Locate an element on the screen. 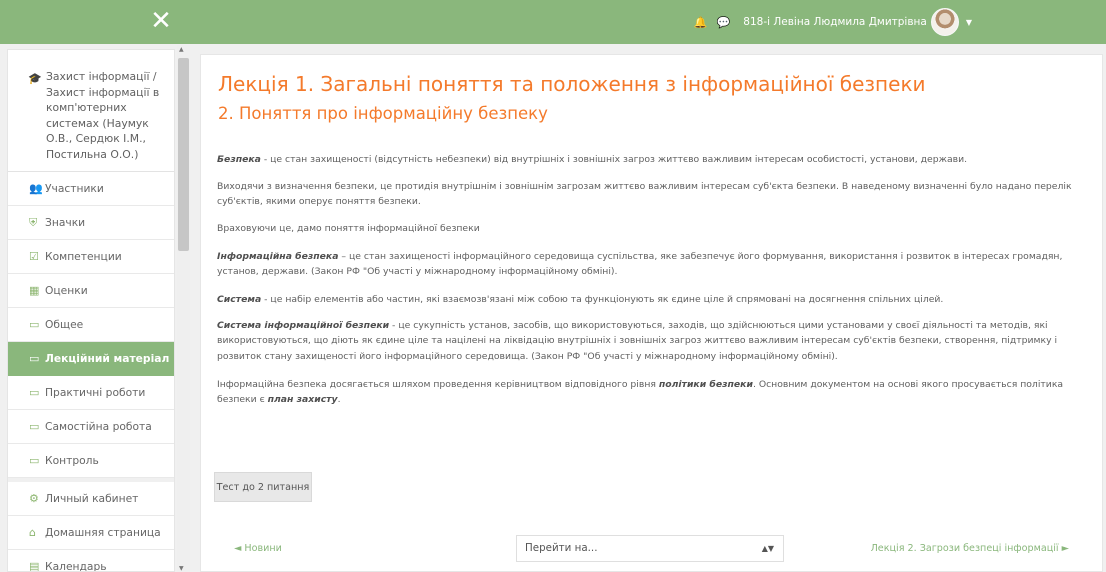 This screenshot has width=1106, height=572. paragraph-text: . is located at coordinates (339, 400).